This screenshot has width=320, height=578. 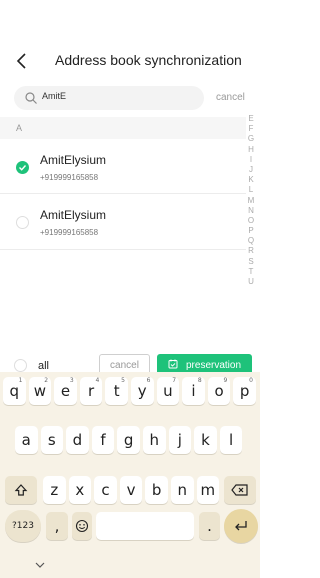 What do you see at coordinates (251, 190) in the screenshot?
I see `index-letter: L` at bounding box center [251, 190].